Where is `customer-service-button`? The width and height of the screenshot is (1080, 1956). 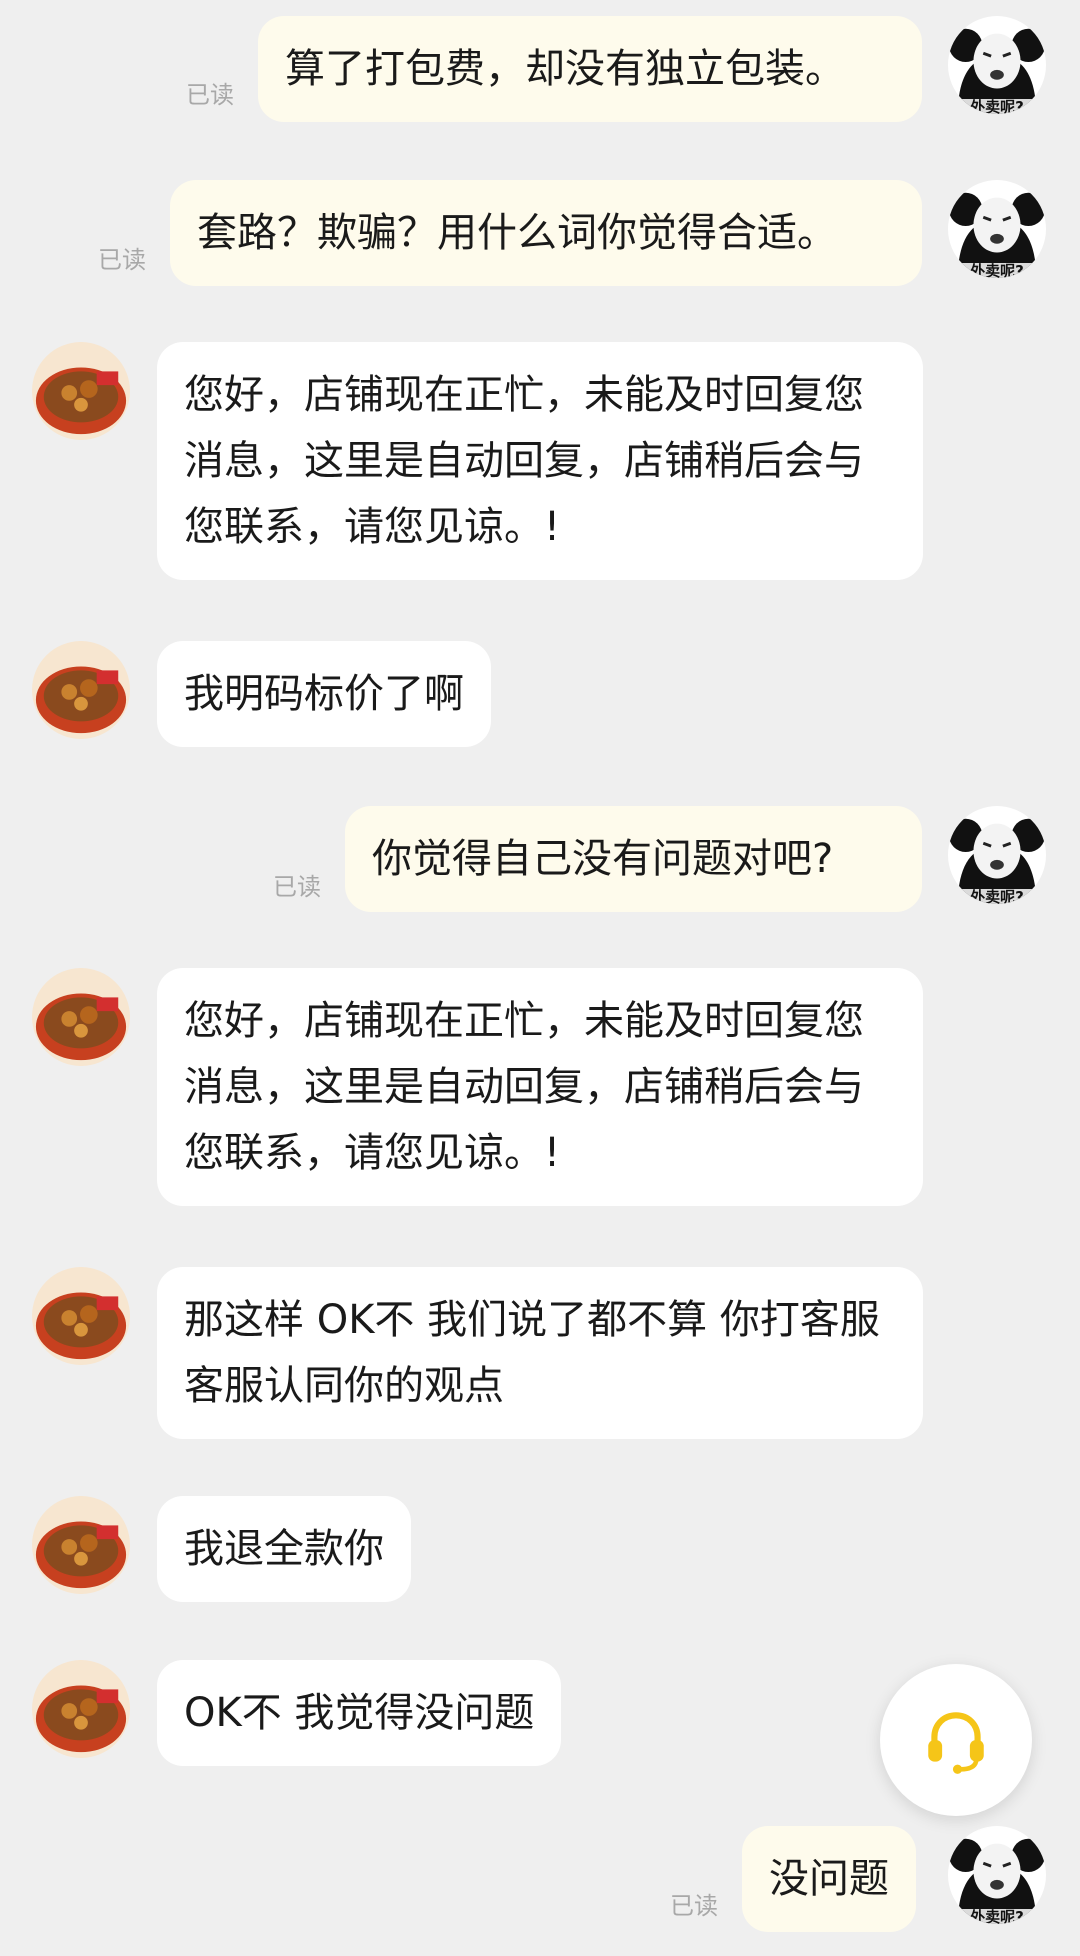
customer-service-button is located at coordinates (956, 1740).